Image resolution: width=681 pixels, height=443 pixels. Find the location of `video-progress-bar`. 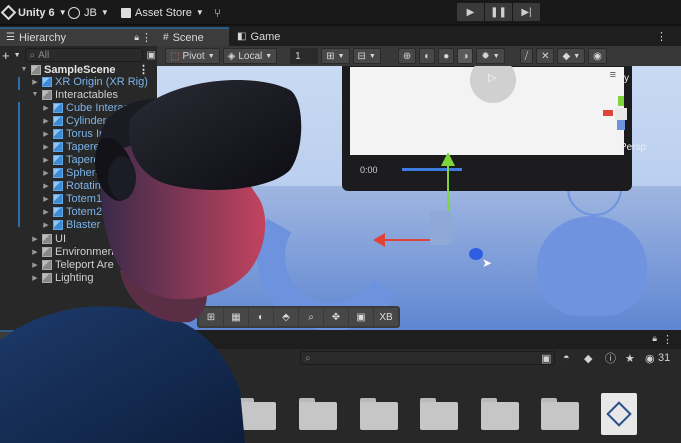

video-progress-bar is located at coordinates (432, 169).